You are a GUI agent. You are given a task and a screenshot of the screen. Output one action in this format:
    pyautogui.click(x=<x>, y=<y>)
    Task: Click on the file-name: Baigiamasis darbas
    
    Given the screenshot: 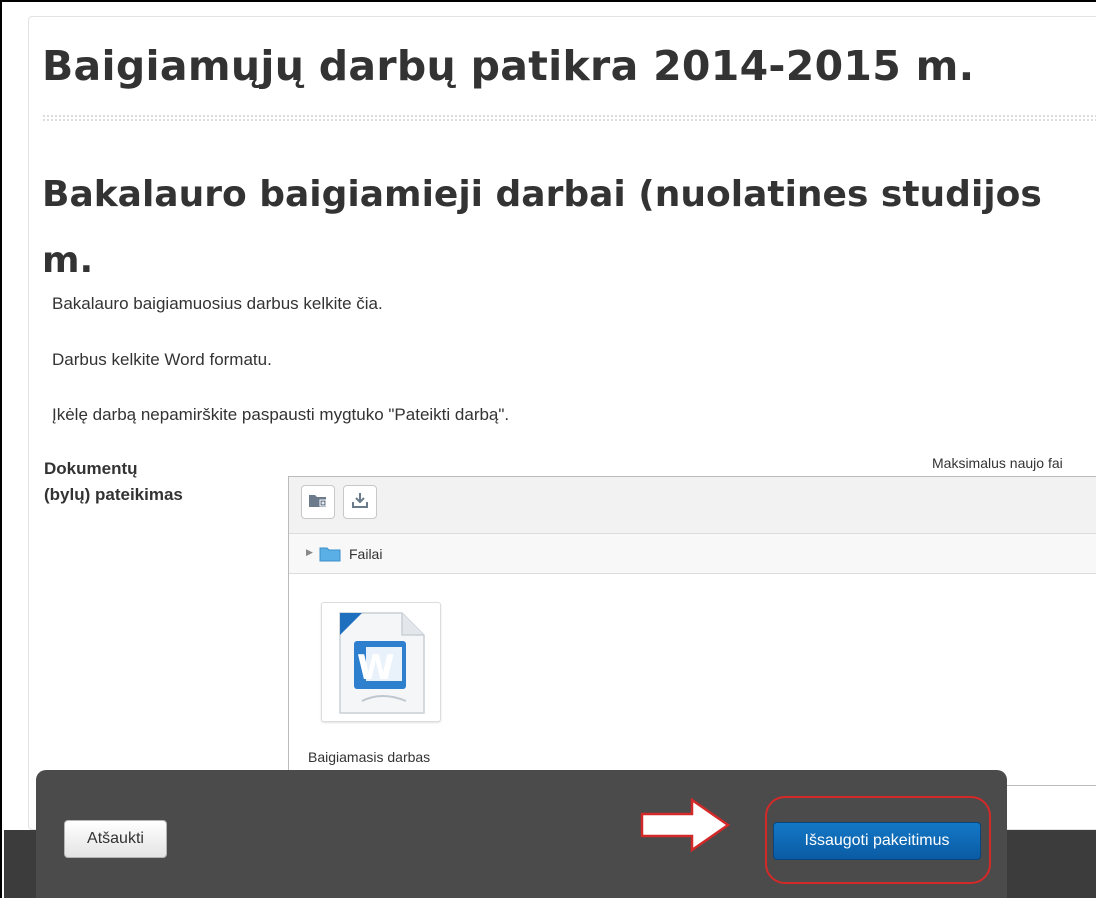 What is the action you would take?
    pyautogui.click(x=369, y=757)
    